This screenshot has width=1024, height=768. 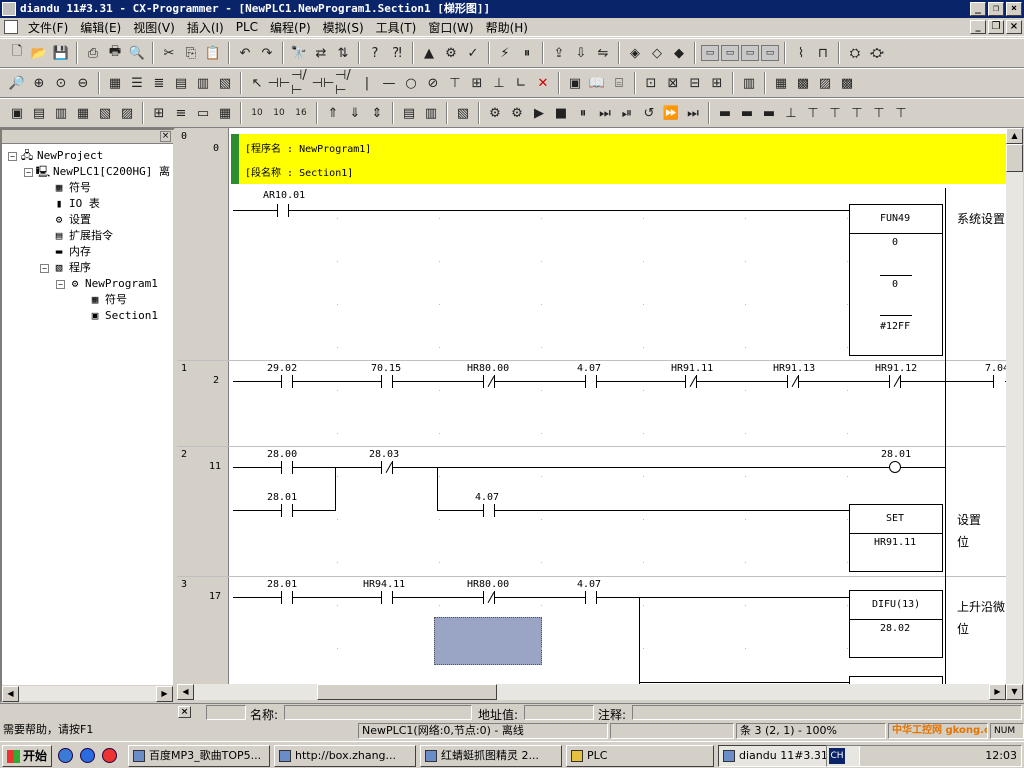 What do you see at coordinates (55, 156) in the screenshot?
I see `tree-project: − 🖧 NewProject` at bounding box center [55, 156].